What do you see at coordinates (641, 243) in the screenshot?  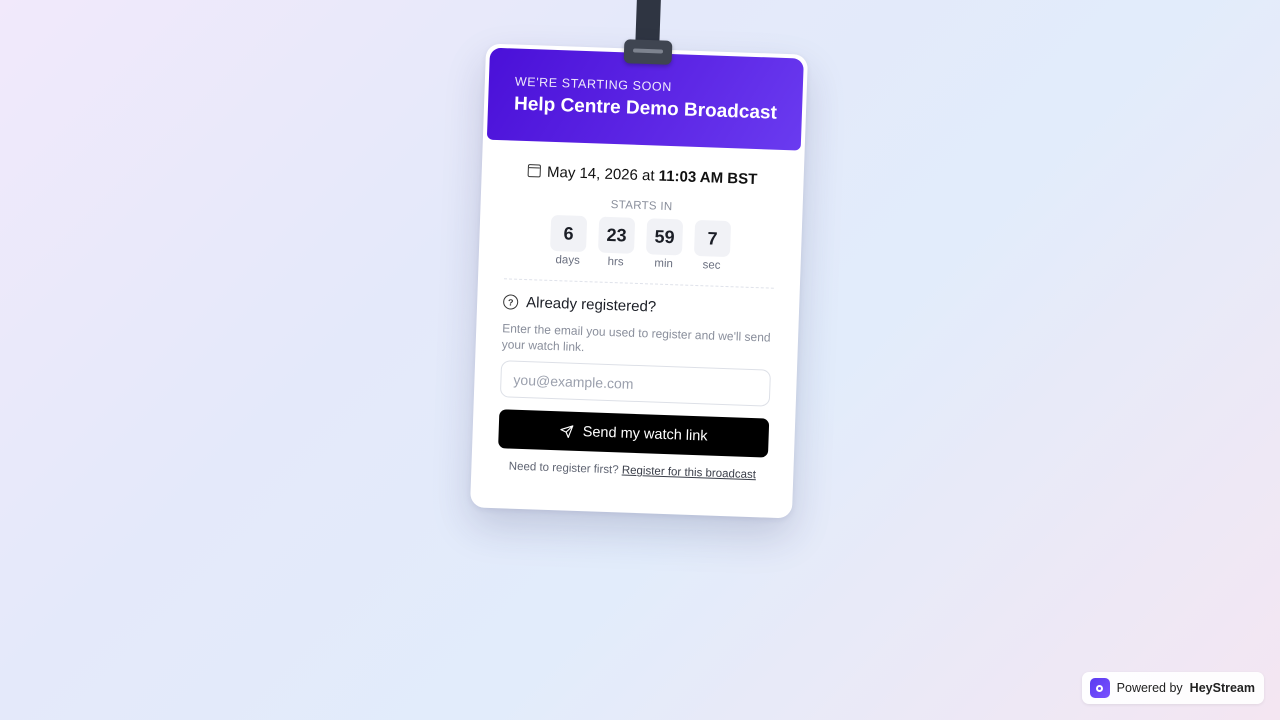 I see `countdown-timer: 6 days 23 hrs 59 min 7 sec` at bounding box center [641, 243].